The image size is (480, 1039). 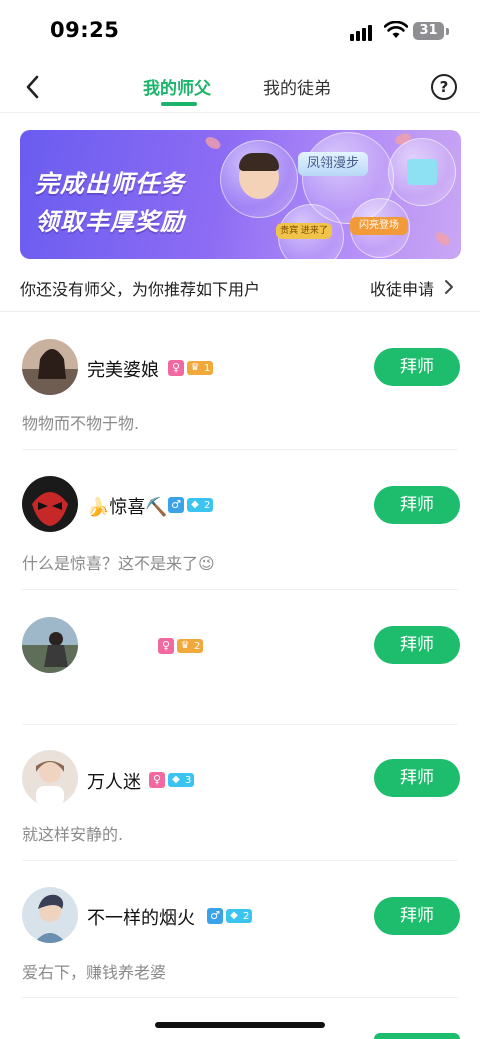 I want to click on apprentice-button-partial, so click(x=417, y=1036).